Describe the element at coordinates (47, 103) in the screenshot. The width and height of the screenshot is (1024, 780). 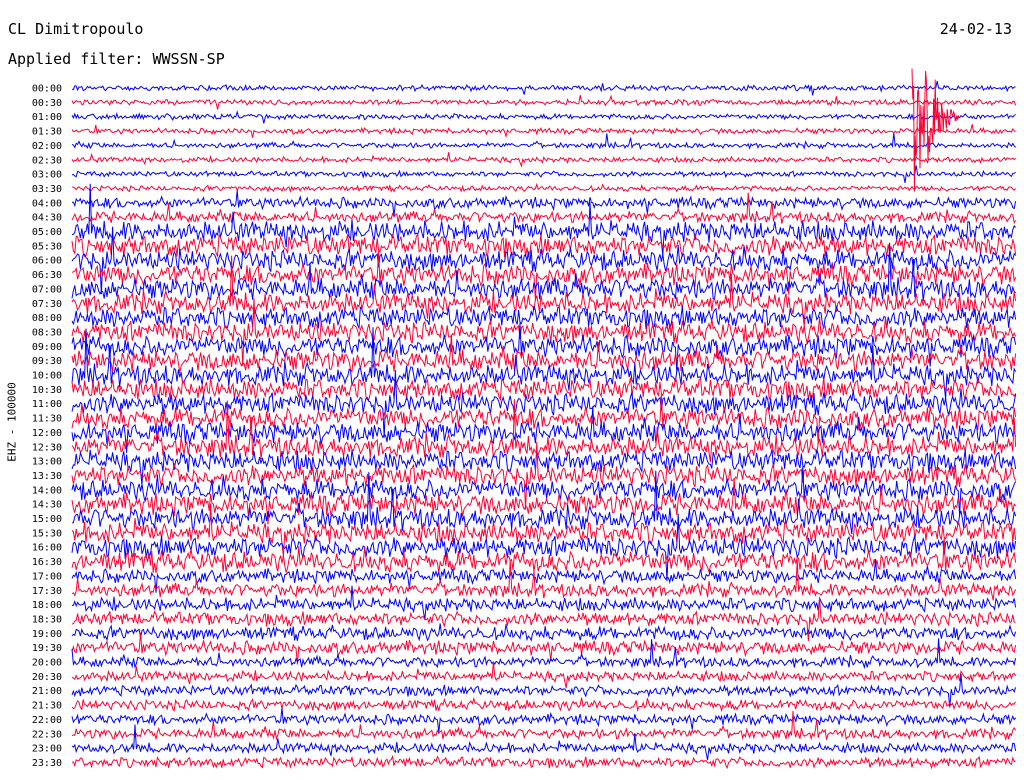
I see `time-tick-label: 00:30` at that location.